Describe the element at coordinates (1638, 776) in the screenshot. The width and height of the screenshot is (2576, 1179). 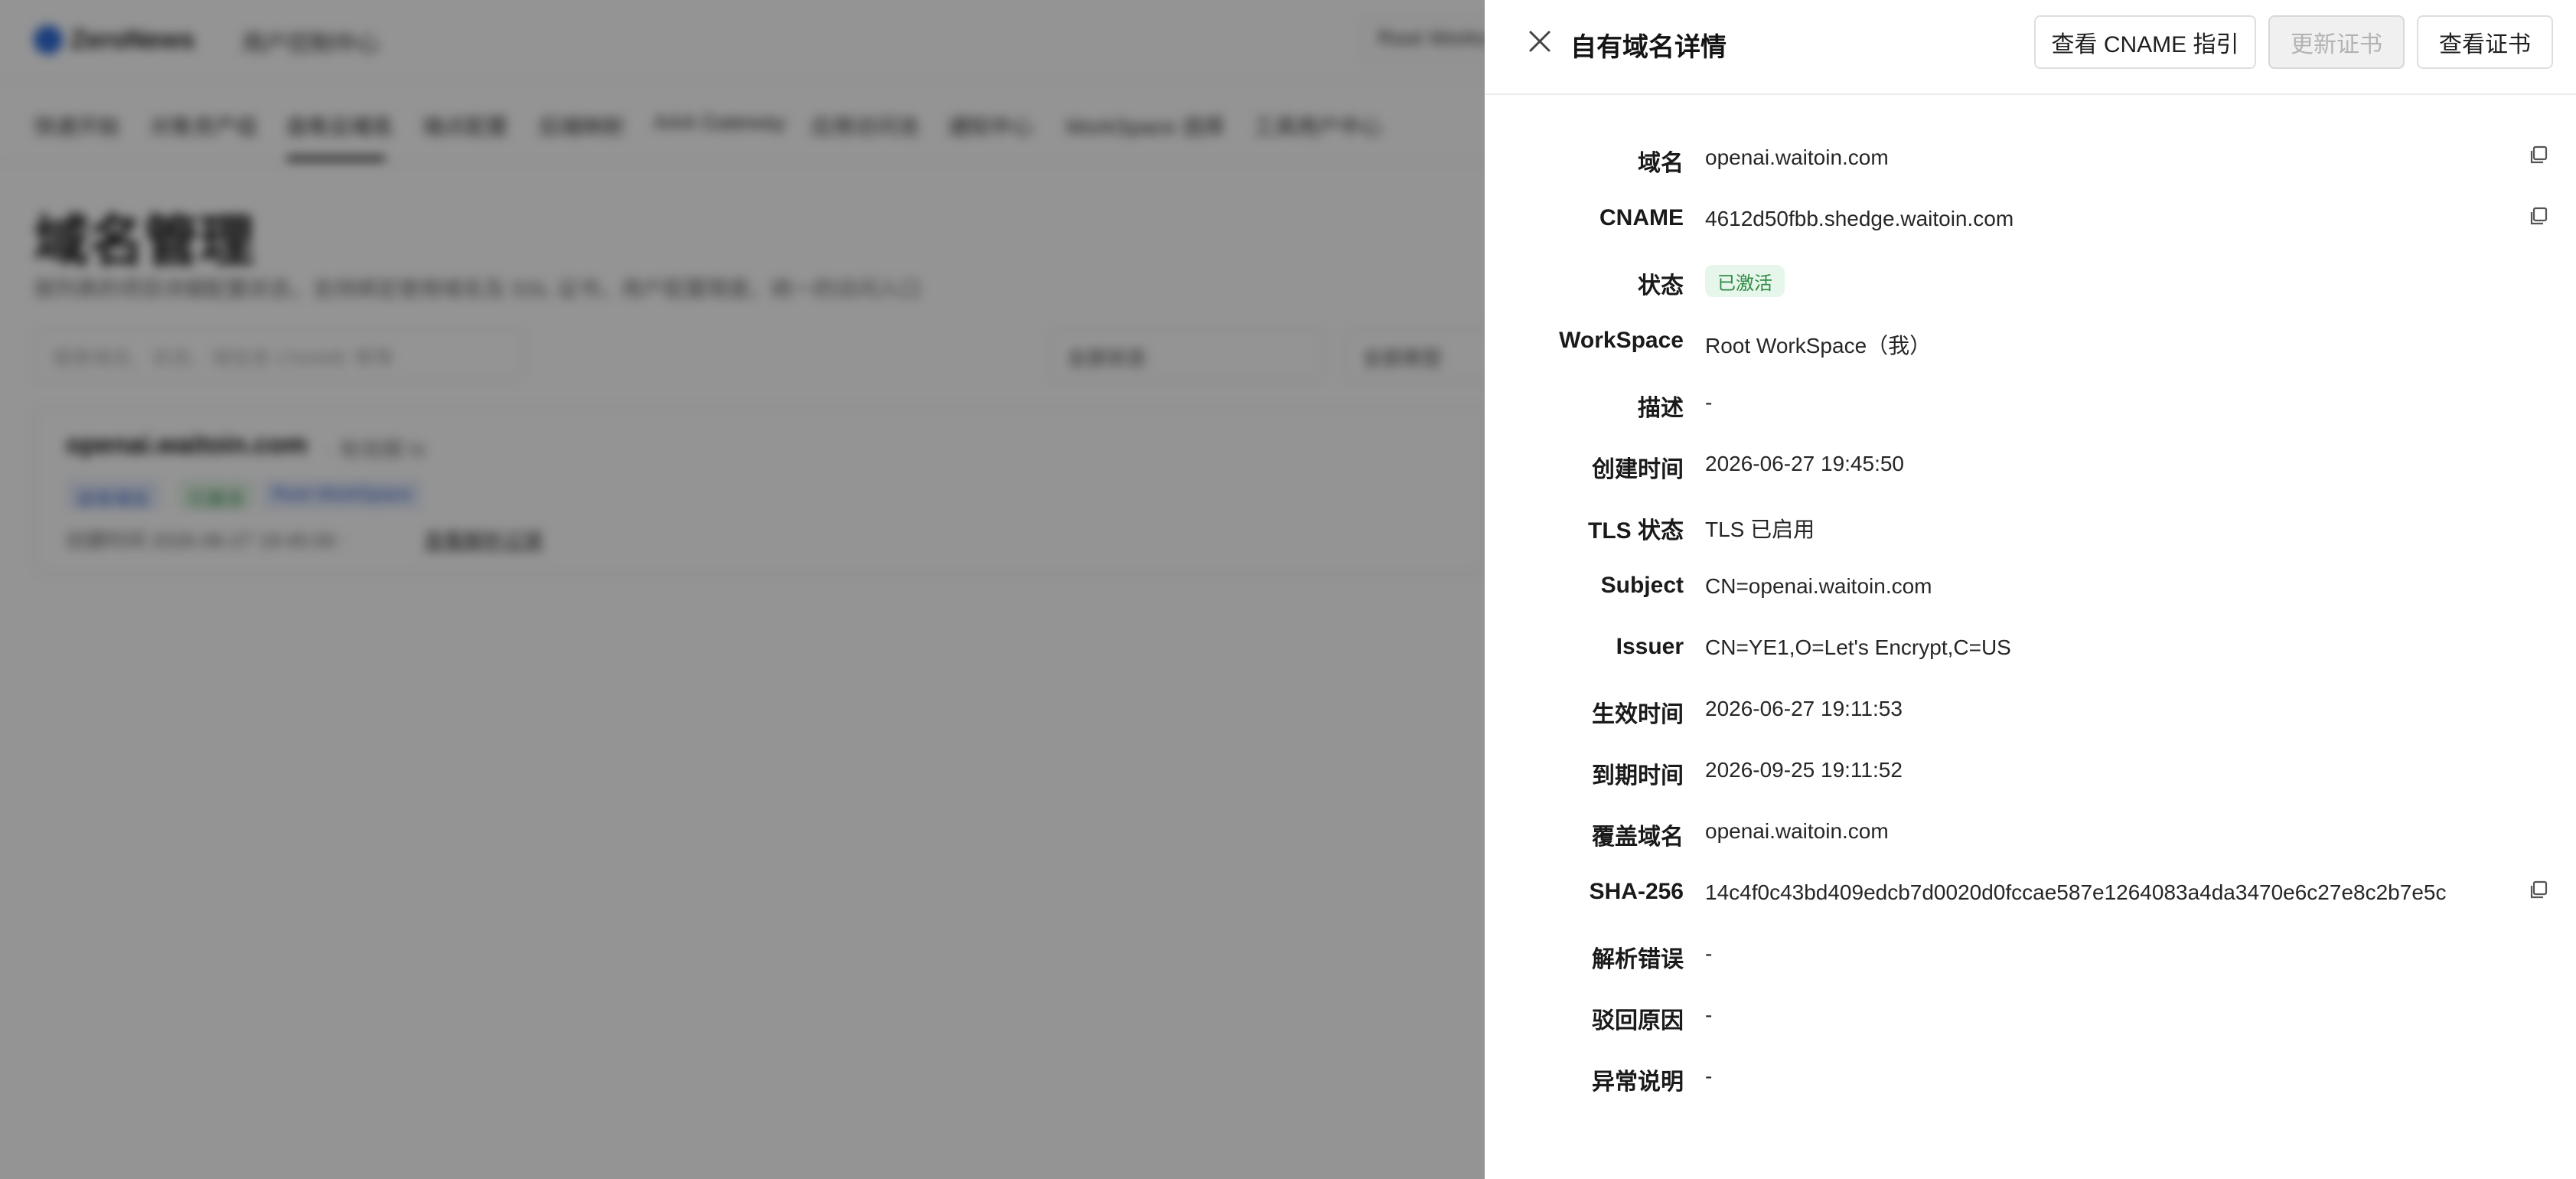
I see `detail-label: 到期时间` at that location.